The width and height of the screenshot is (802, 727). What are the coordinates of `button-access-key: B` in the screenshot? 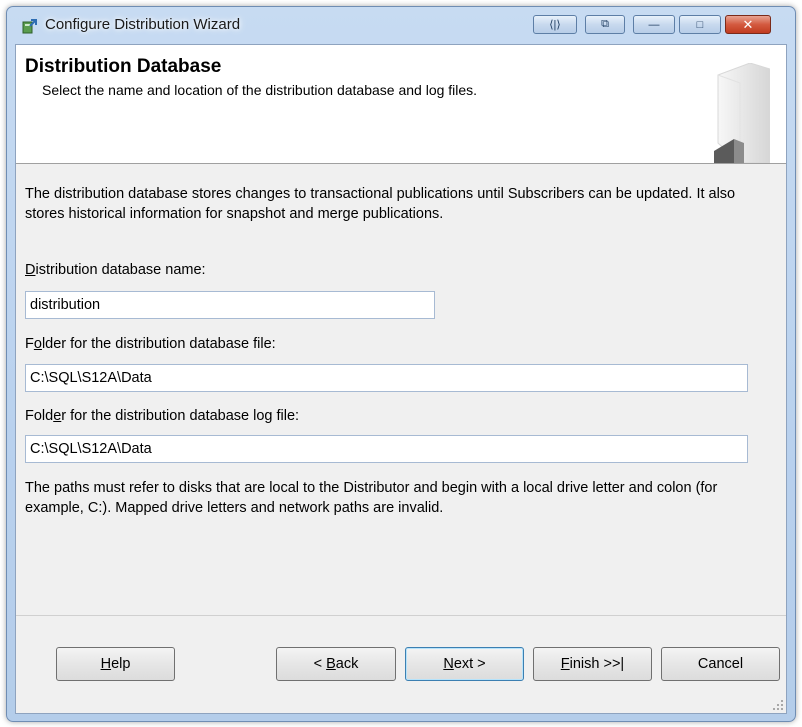 It's located at (331, 664).